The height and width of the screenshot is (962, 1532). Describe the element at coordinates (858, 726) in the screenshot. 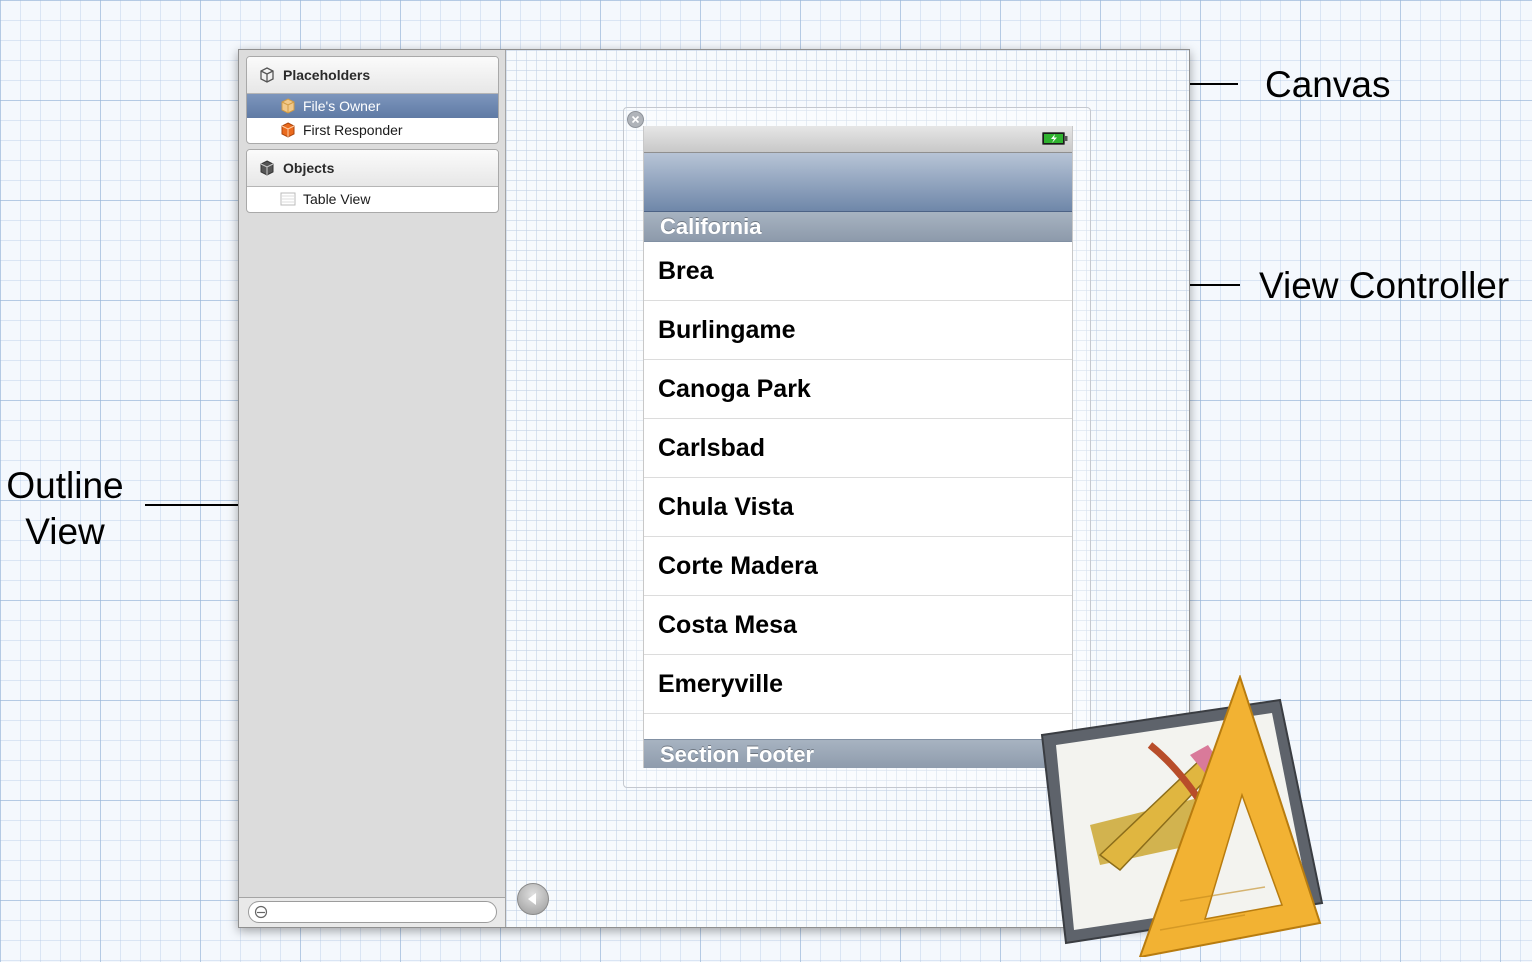

I see `table-row-empty` at that location.